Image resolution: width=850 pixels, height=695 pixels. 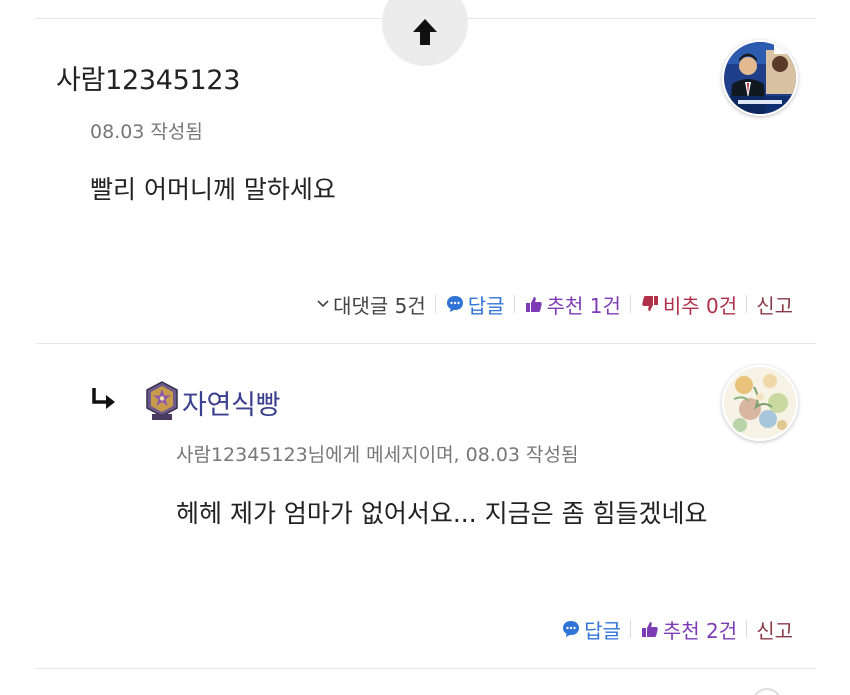 I want to click on news-anchor-avatar-icon, so click(x=760, y=78).